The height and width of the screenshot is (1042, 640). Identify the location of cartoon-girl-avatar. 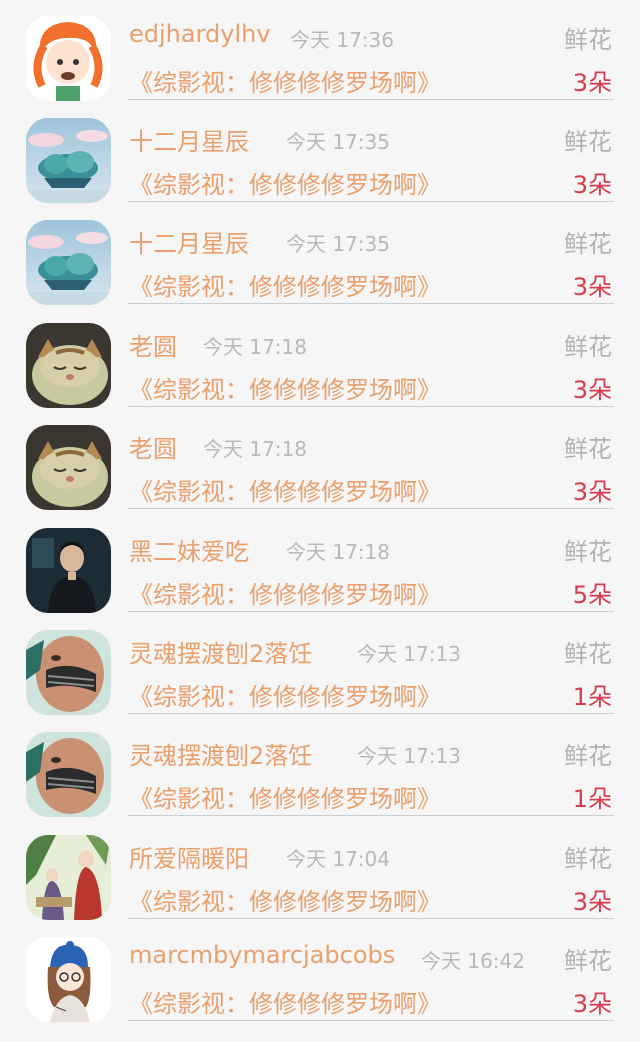
(68, 58).